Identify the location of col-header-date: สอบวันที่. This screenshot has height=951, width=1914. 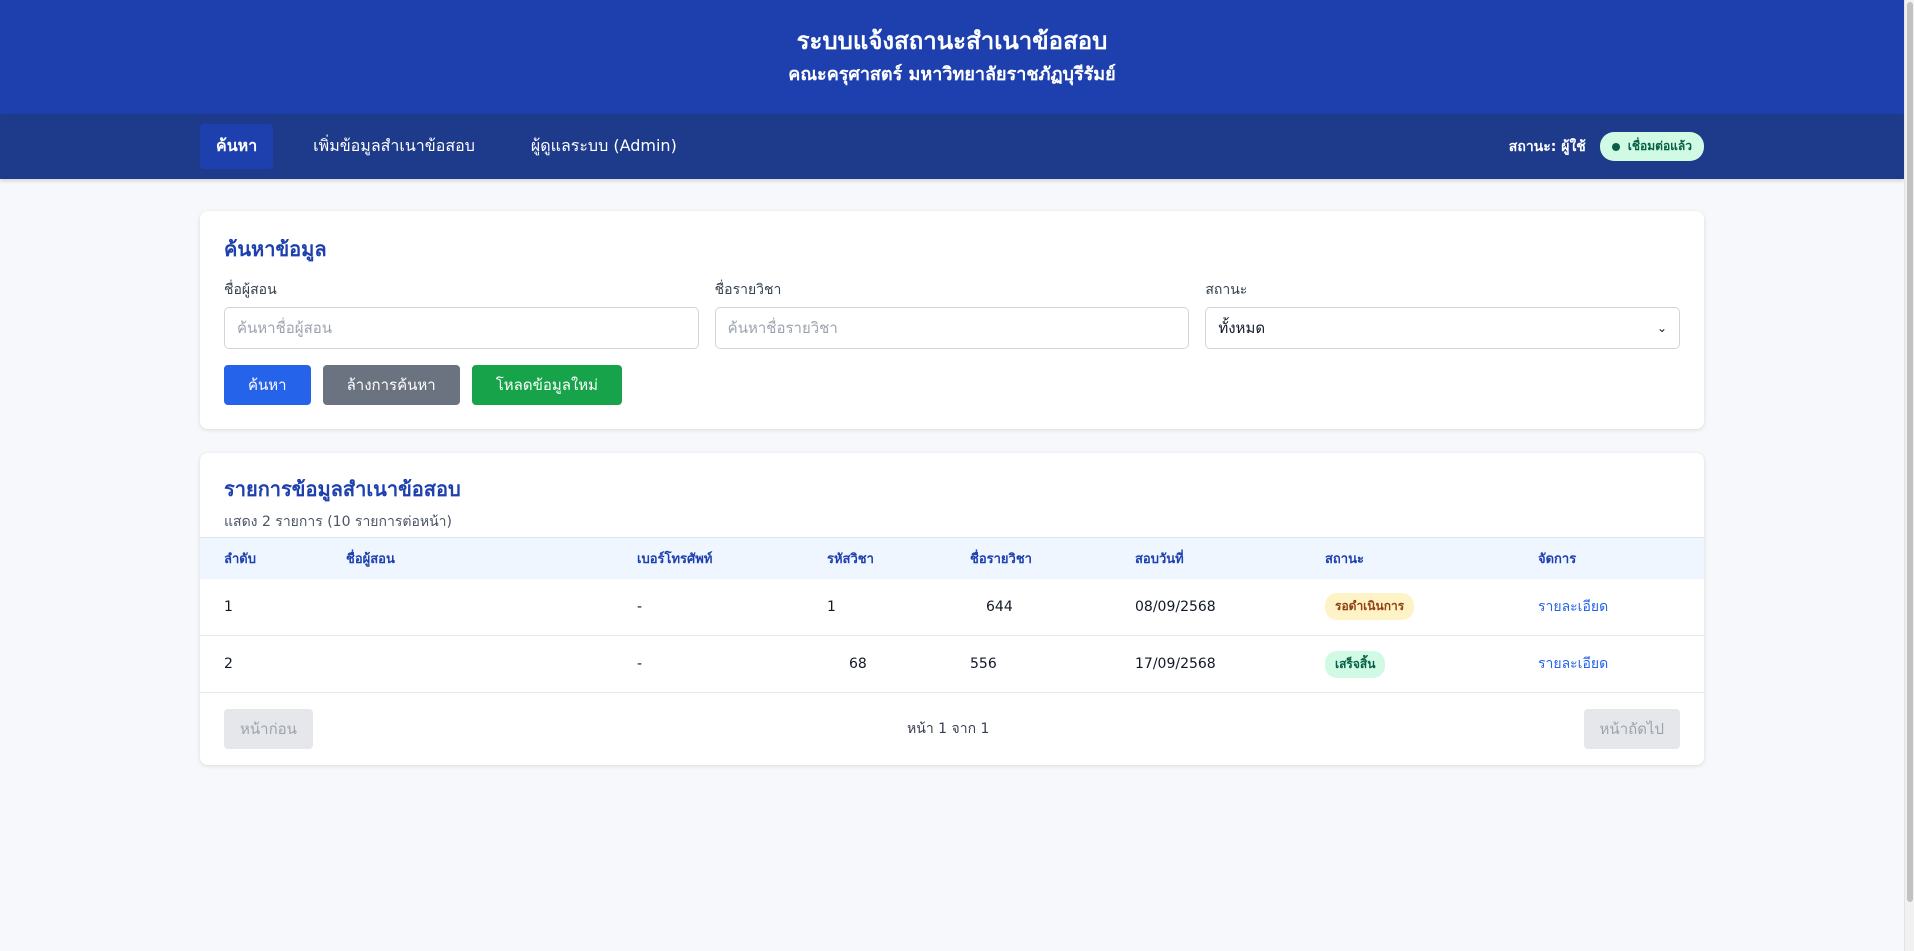
(1159, 559).